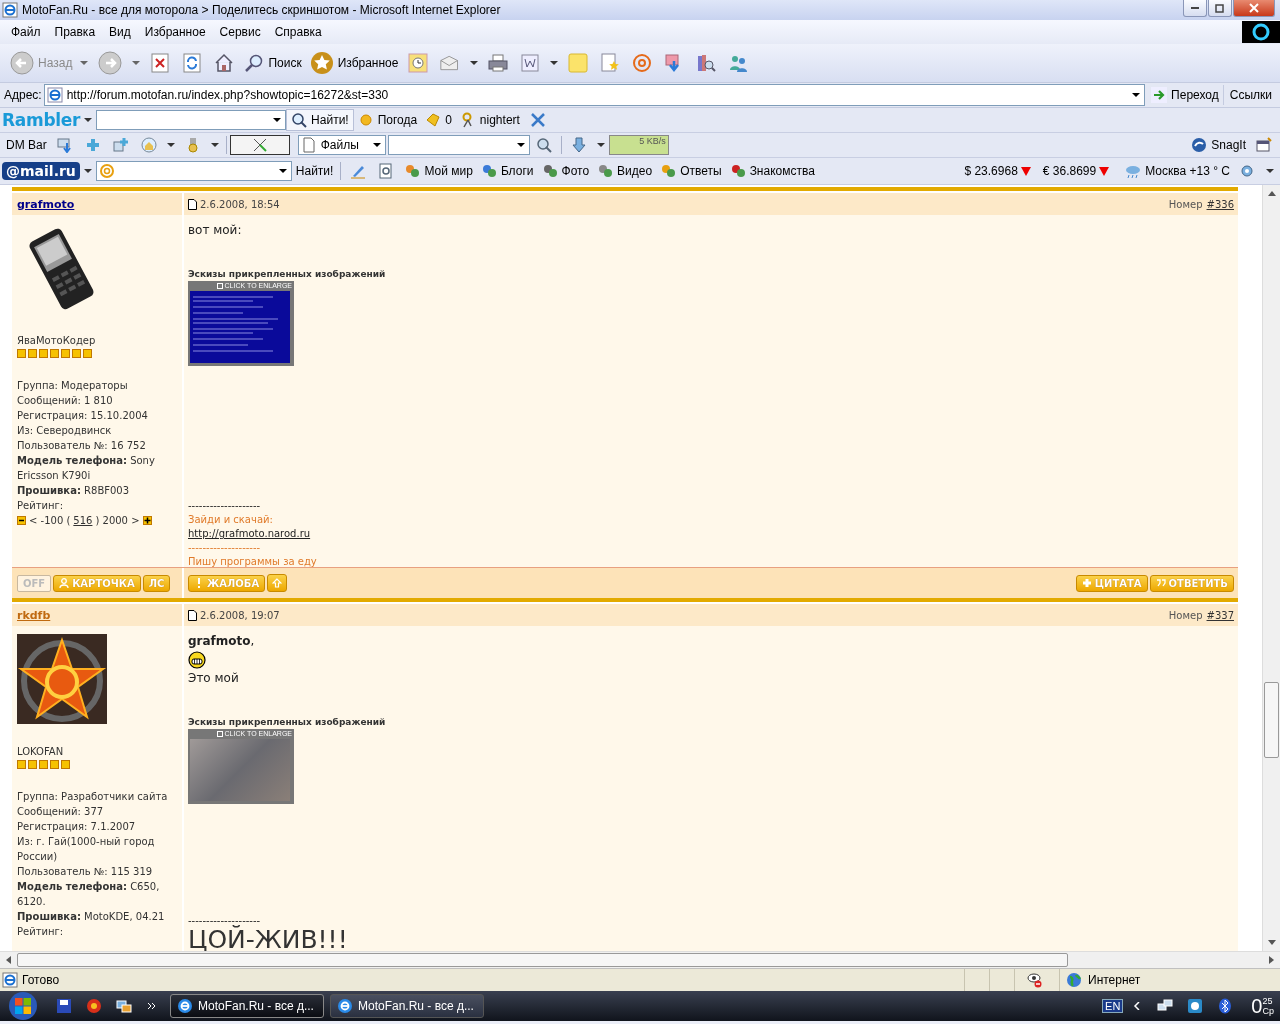  What do you see at coordinates (259, 145) in the screenshot?
I see `cursor-target-field` at bounding box center [259, 145].